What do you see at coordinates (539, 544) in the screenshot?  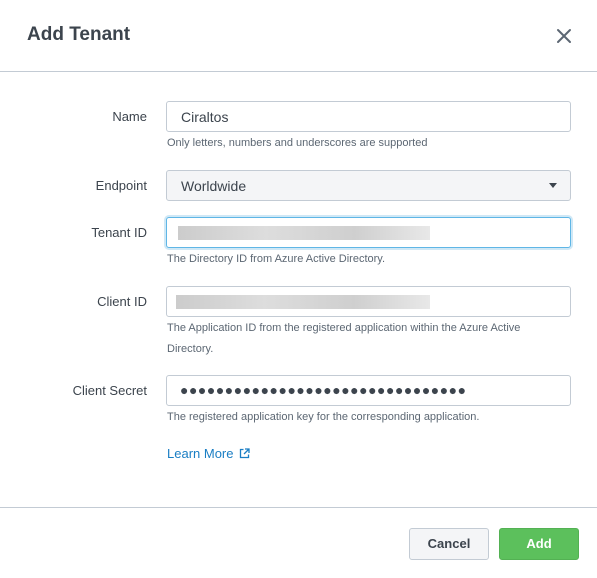 I see `add-button: Add` at bounding box center [539, 544].